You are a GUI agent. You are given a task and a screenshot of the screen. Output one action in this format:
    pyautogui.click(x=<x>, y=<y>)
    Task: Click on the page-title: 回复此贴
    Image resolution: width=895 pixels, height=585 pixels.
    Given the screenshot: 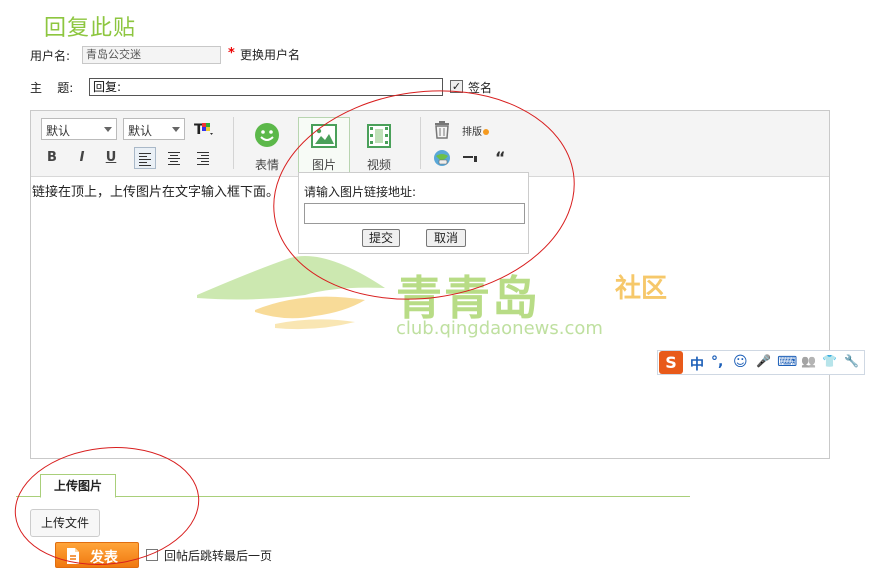 What is the action you would take?
    pyautogui.click(x=90, y=28)
    